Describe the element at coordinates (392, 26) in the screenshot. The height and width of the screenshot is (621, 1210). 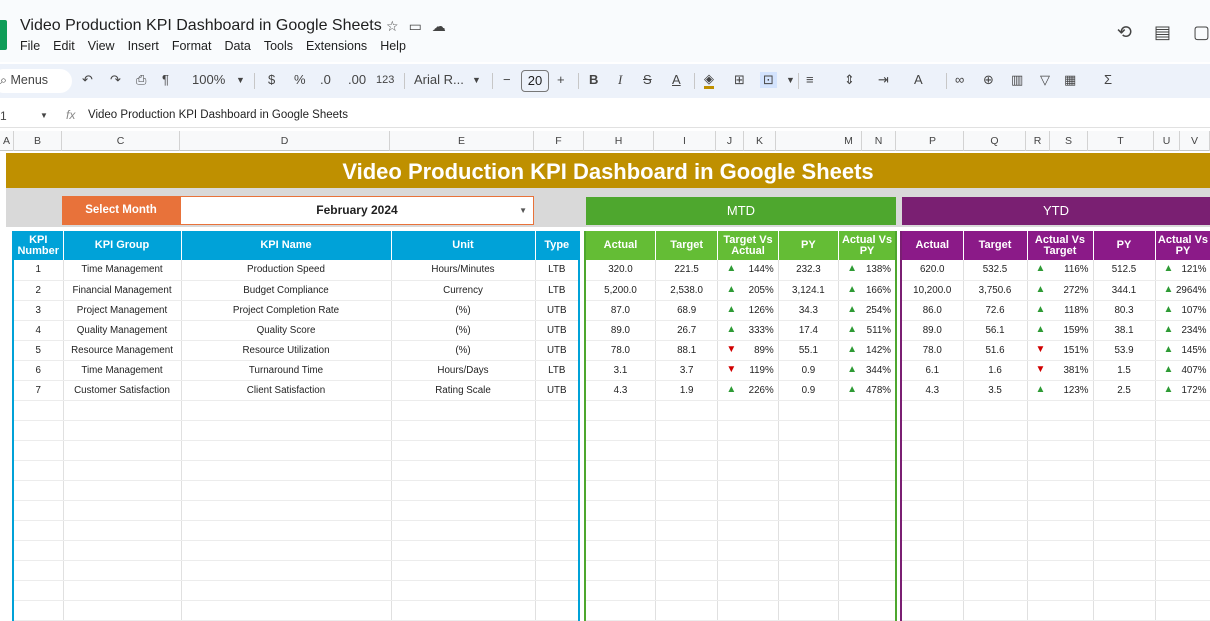
I see `star-icon: ☆` at that location.